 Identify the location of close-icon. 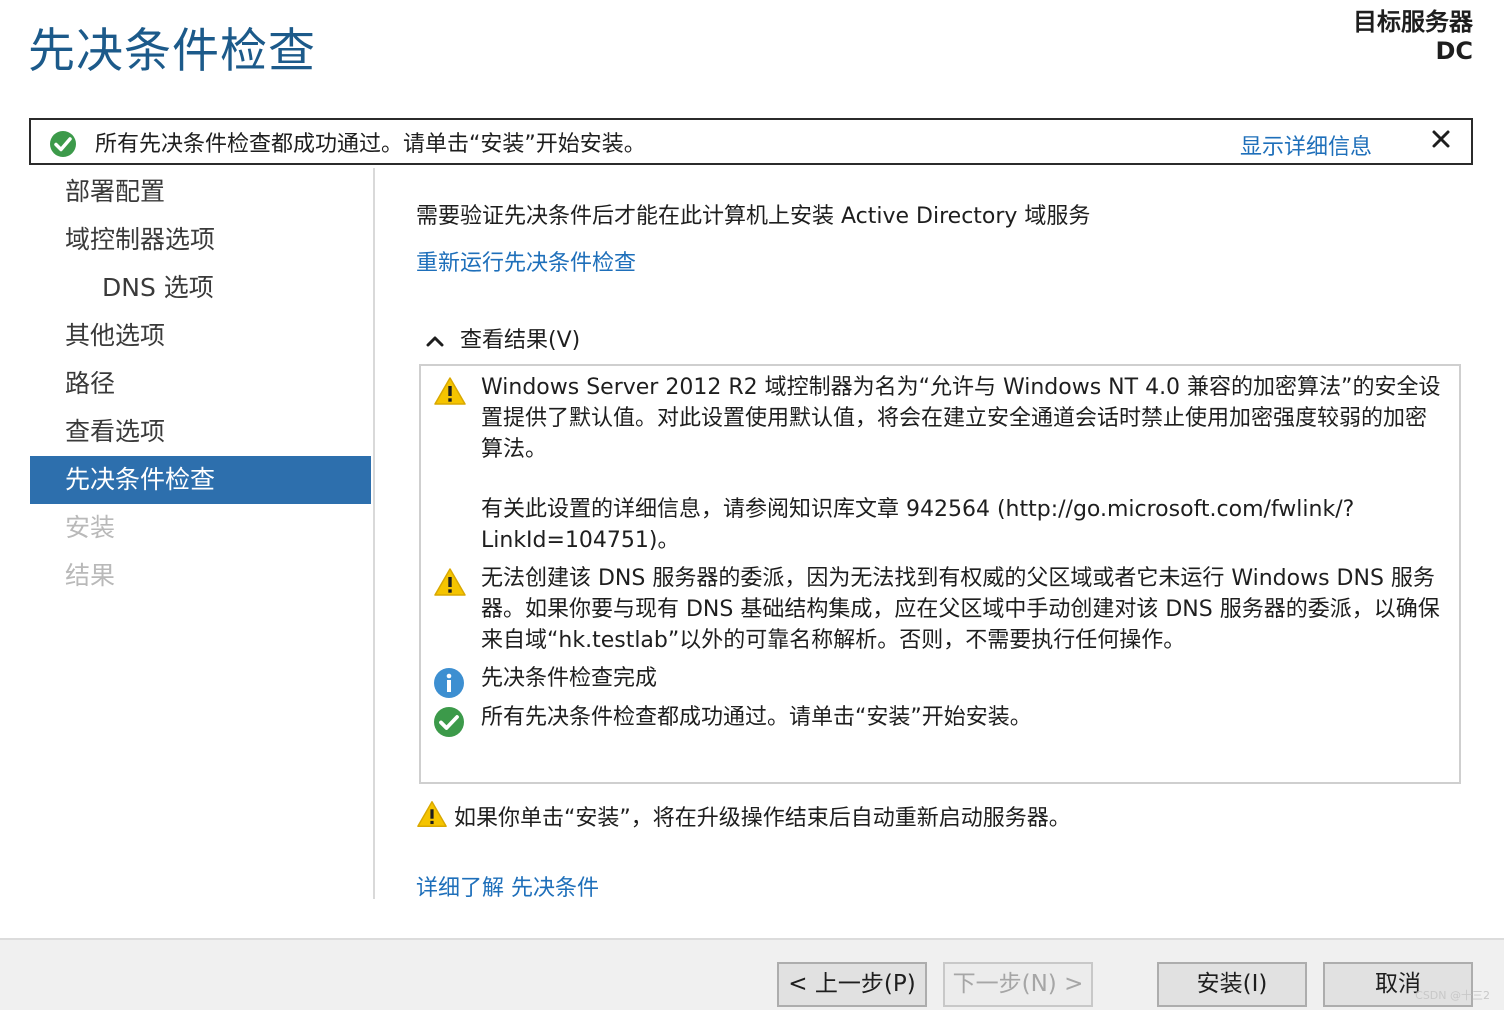
(1441, 141).